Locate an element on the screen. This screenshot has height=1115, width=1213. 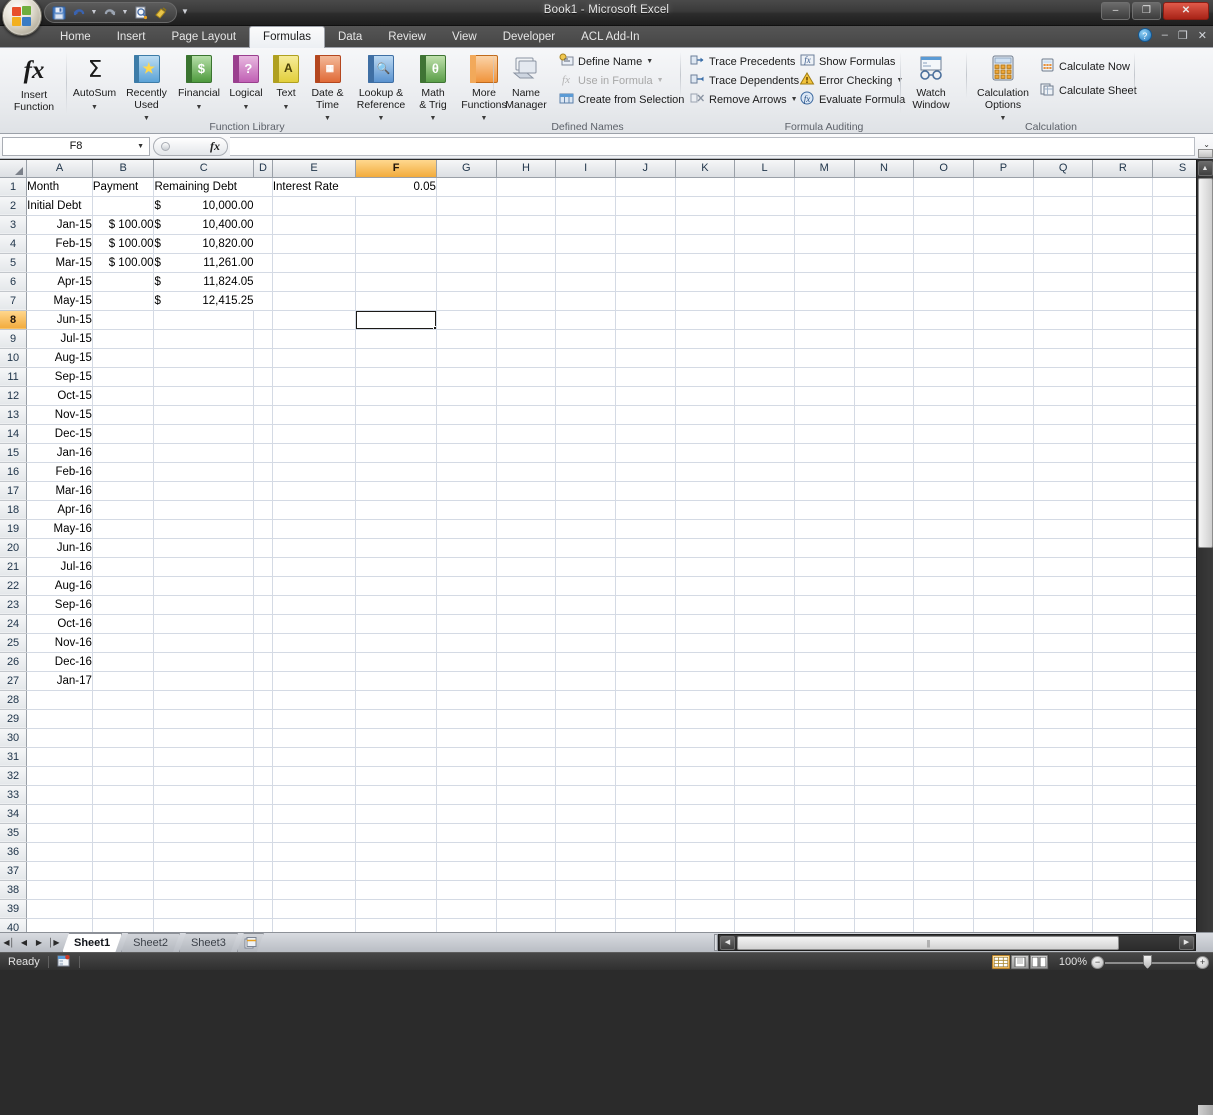
cell-Q10 is located at coordinates (1063, 358).